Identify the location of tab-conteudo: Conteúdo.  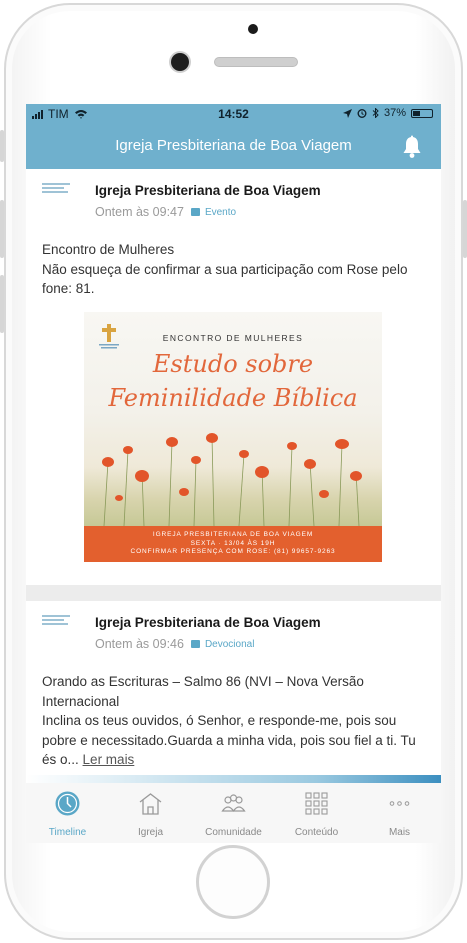
(316, 813).